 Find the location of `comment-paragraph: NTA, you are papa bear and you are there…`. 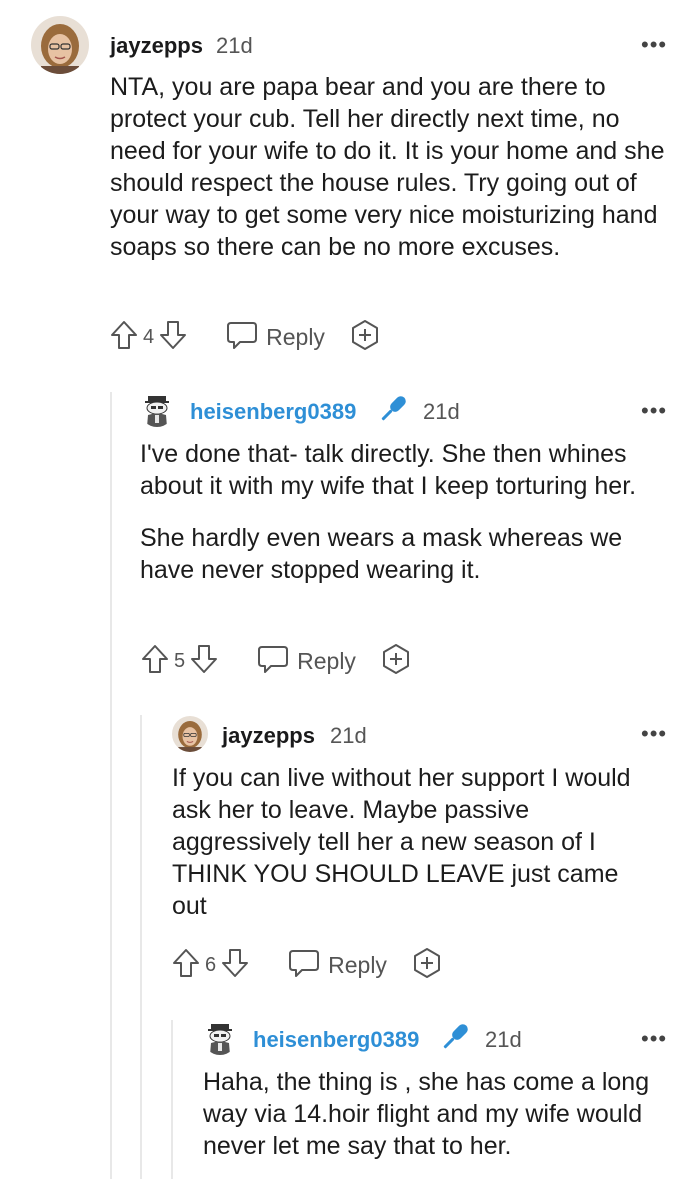

comment-paragraph: NTA, you are papa bear and you are there… is located at coordinates (387, 167).